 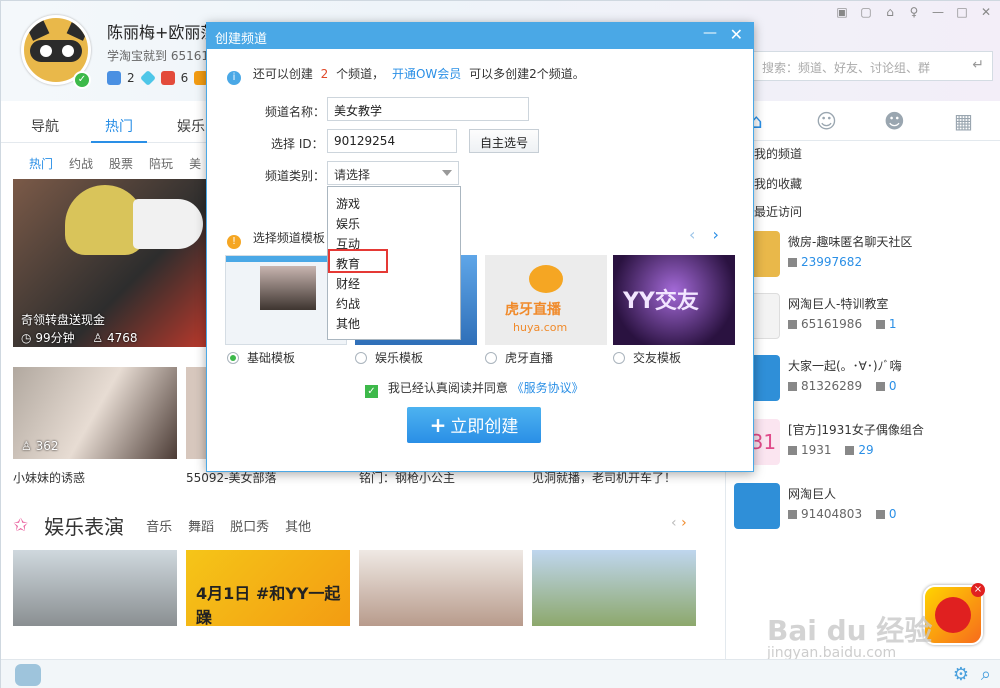 I want to click on section-link-other: 其他, so click(x=298, y=525).